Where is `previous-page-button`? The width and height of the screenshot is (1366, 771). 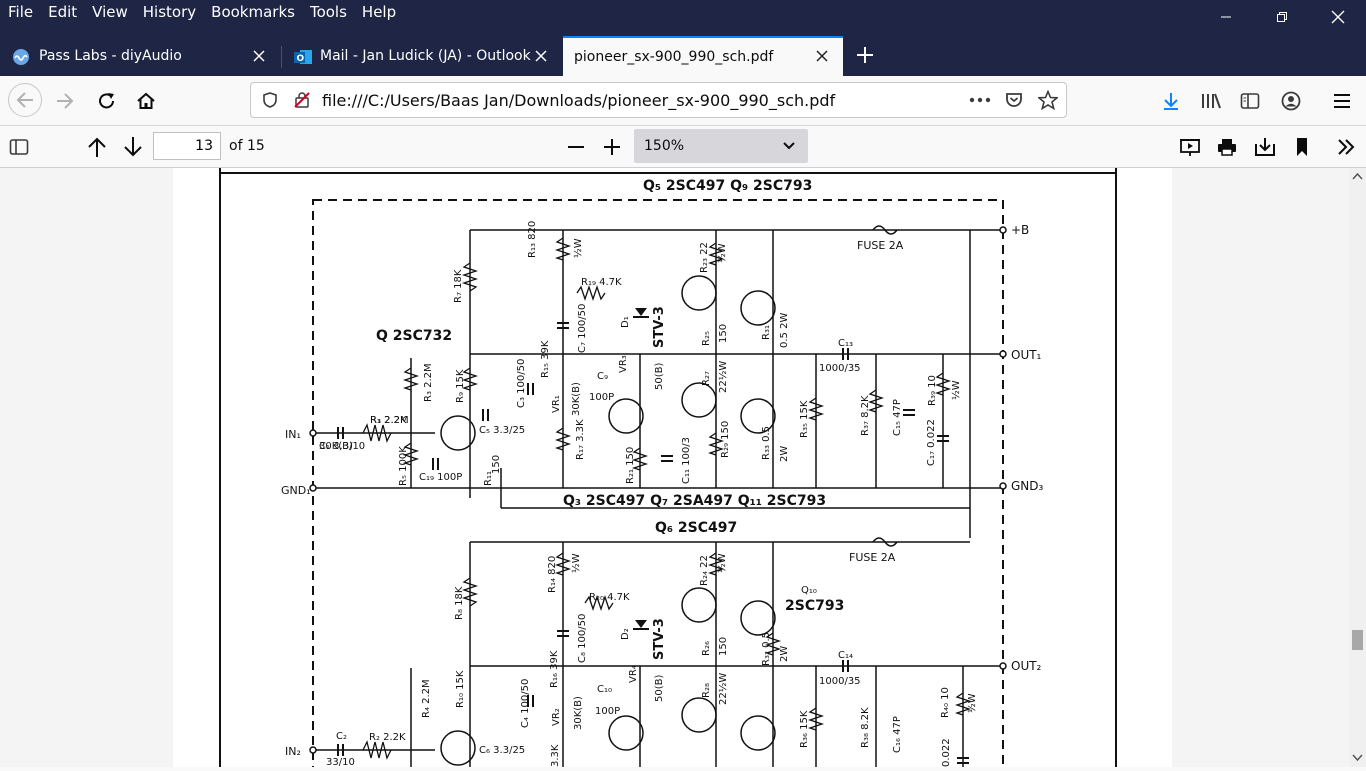 previous-page-button is located at coordinates (97, 147).